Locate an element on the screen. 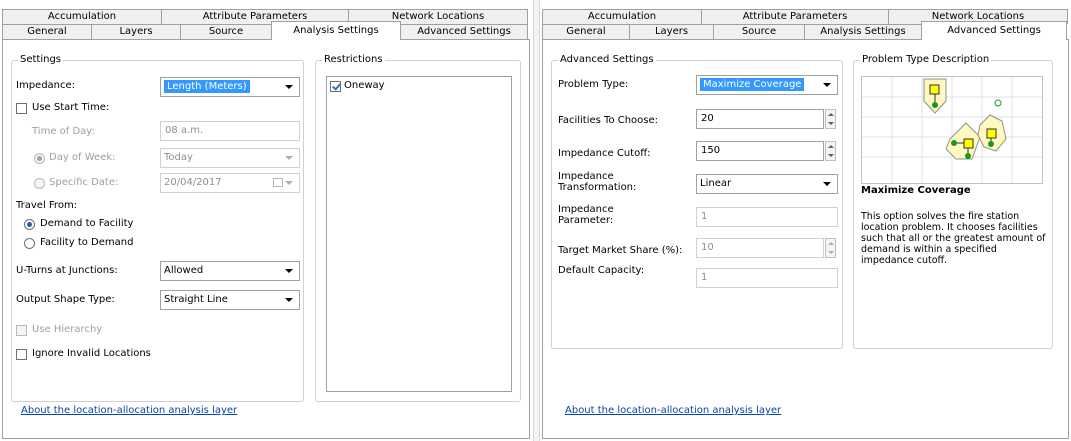  time-of-day-field: 08 a.m. is located at coordinates (230, 131).